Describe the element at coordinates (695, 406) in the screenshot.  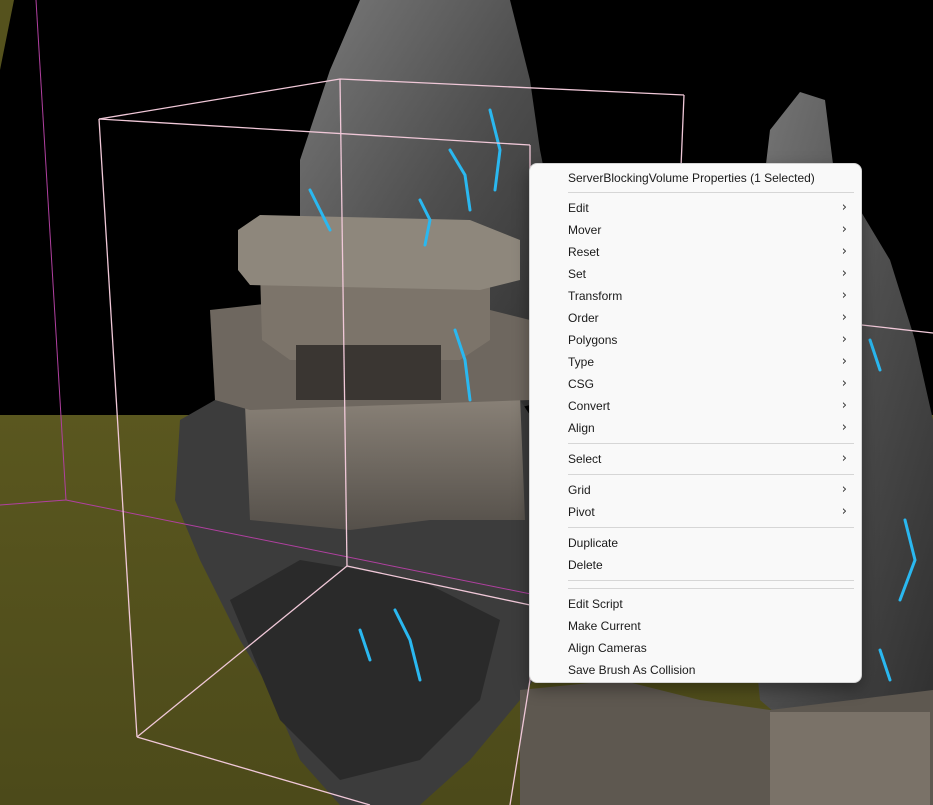
I see `menu-item-convert: Convert ›` at that location.